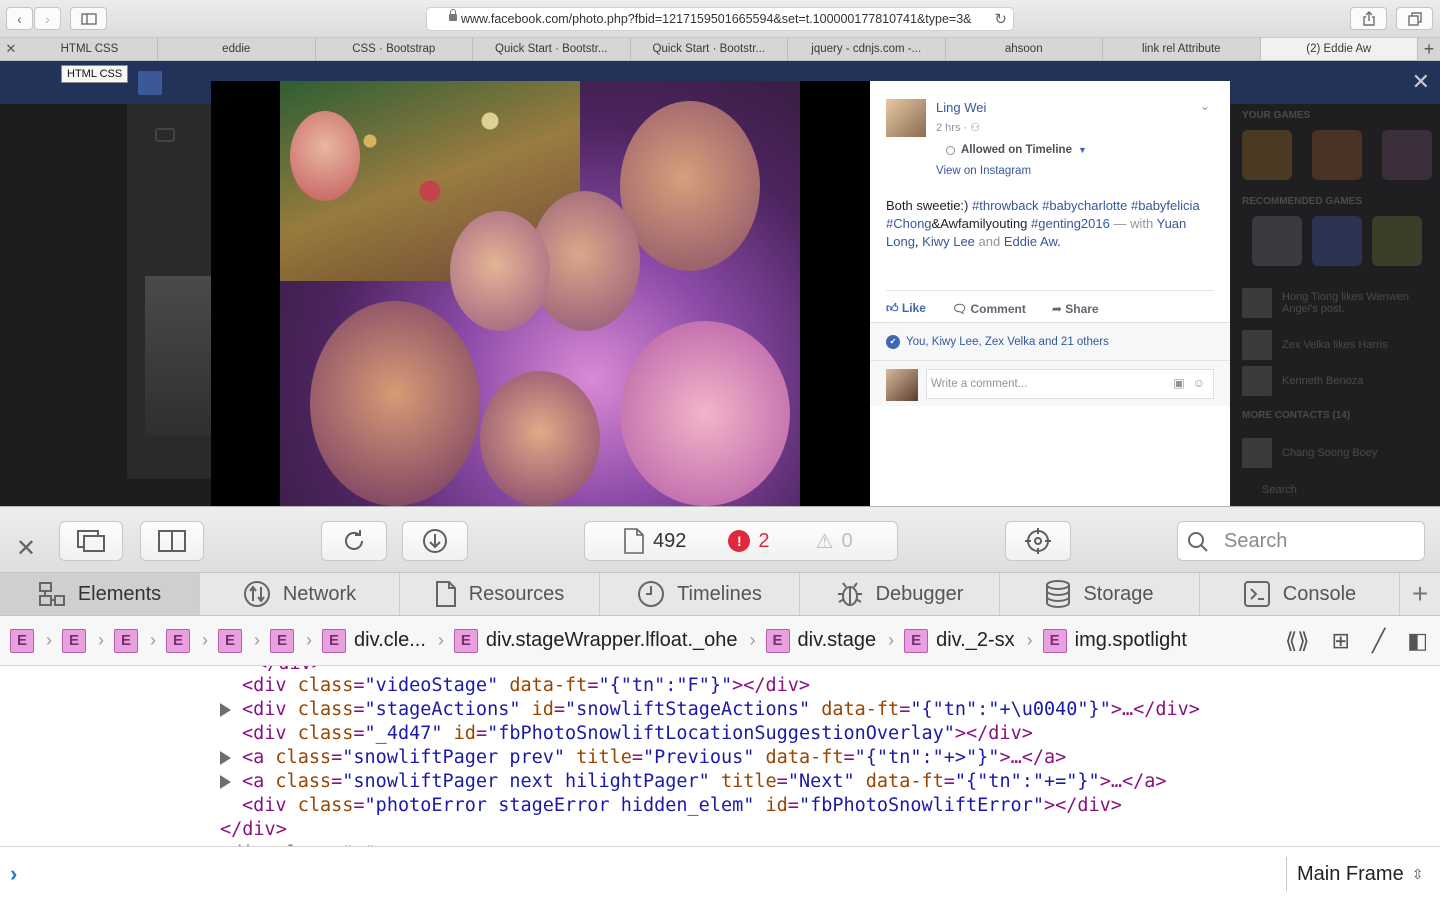 Image resolution: width=1440 pixels, height=900 pixels. I want to click on hashtag-link: #genting2016, so click(1070, 223).